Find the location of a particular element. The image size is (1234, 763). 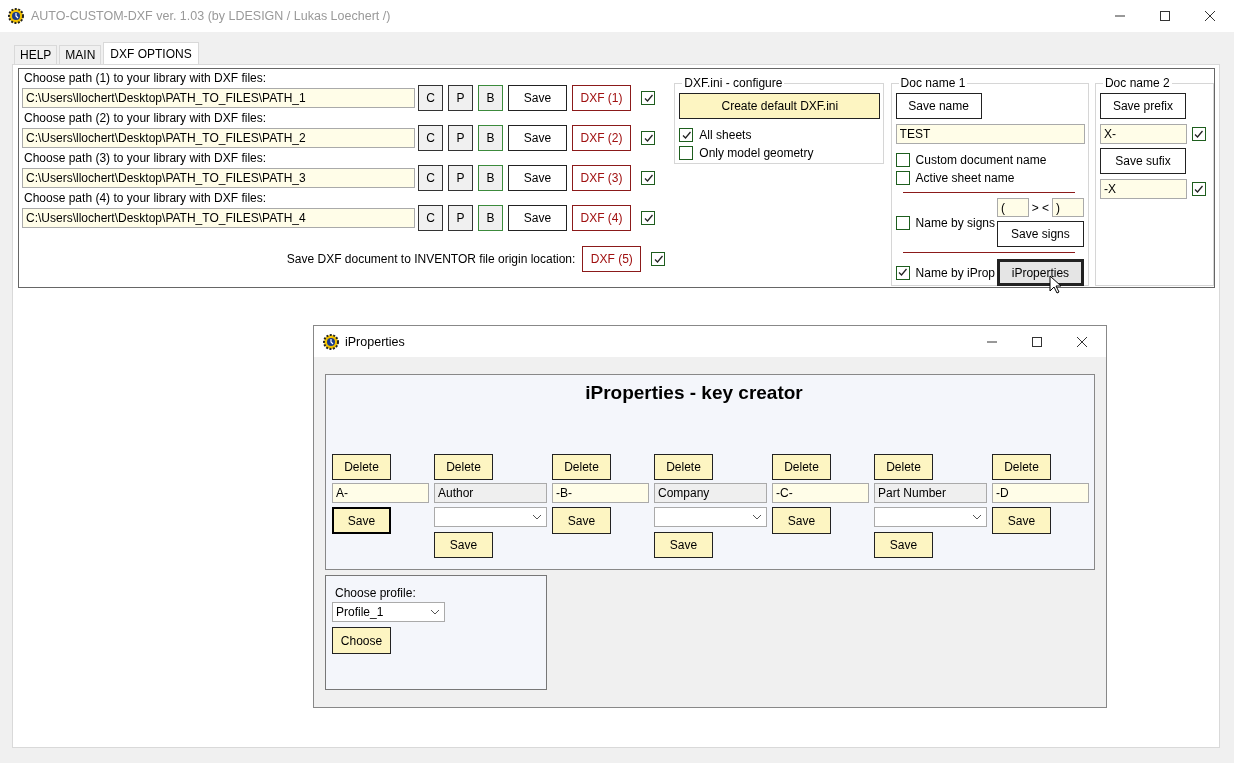

path-field: C:\Users\llochert\Desktop\PATH_TO_FILES\PATH_1 is located at coordinates (218, 98).